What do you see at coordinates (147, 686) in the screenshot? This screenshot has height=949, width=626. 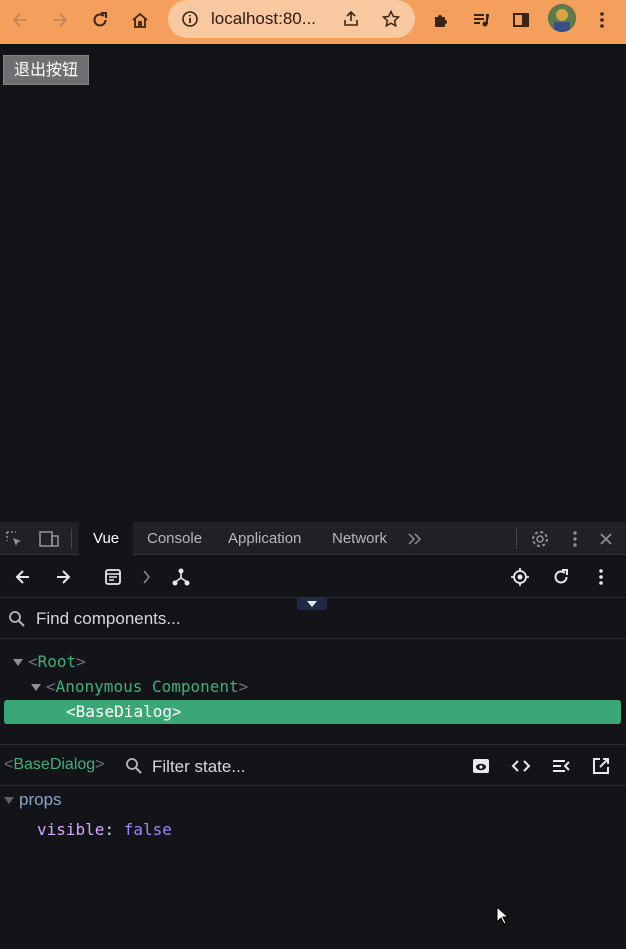 I see `tree-item-label: Anonymous Component` at bounding box center [147, 686].